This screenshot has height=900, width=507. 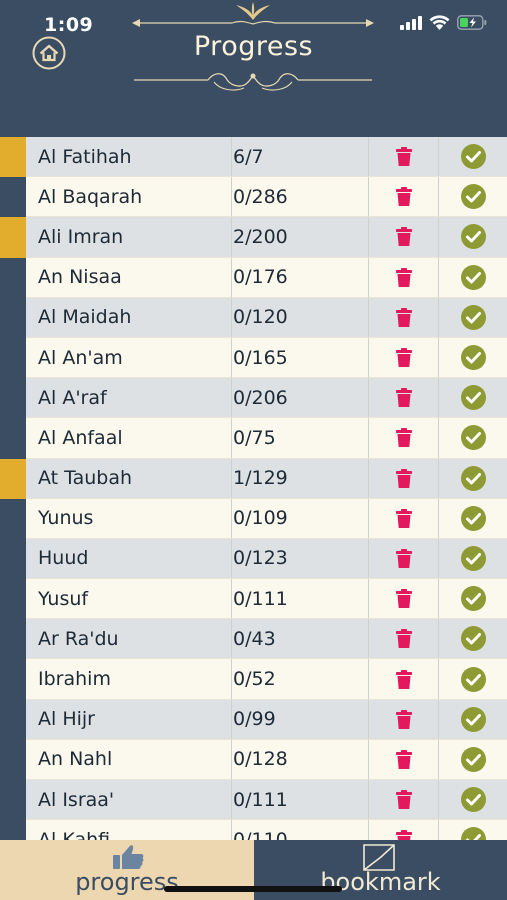 I want to click on table-row: Al Israa' 0/111, so click(x=253, y=800).